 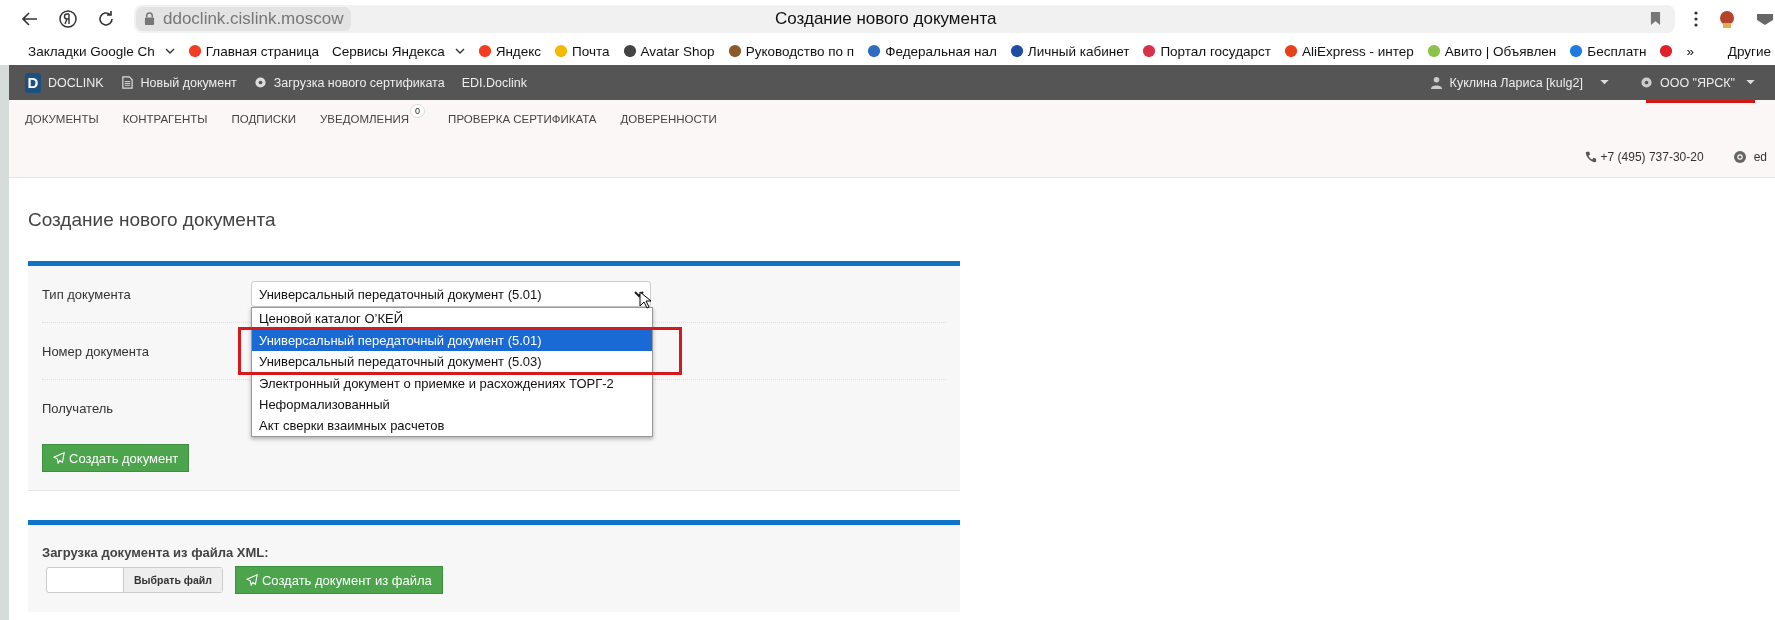 I want to click on dropdown-option: Неформализованный, so click(x=452, y=404).